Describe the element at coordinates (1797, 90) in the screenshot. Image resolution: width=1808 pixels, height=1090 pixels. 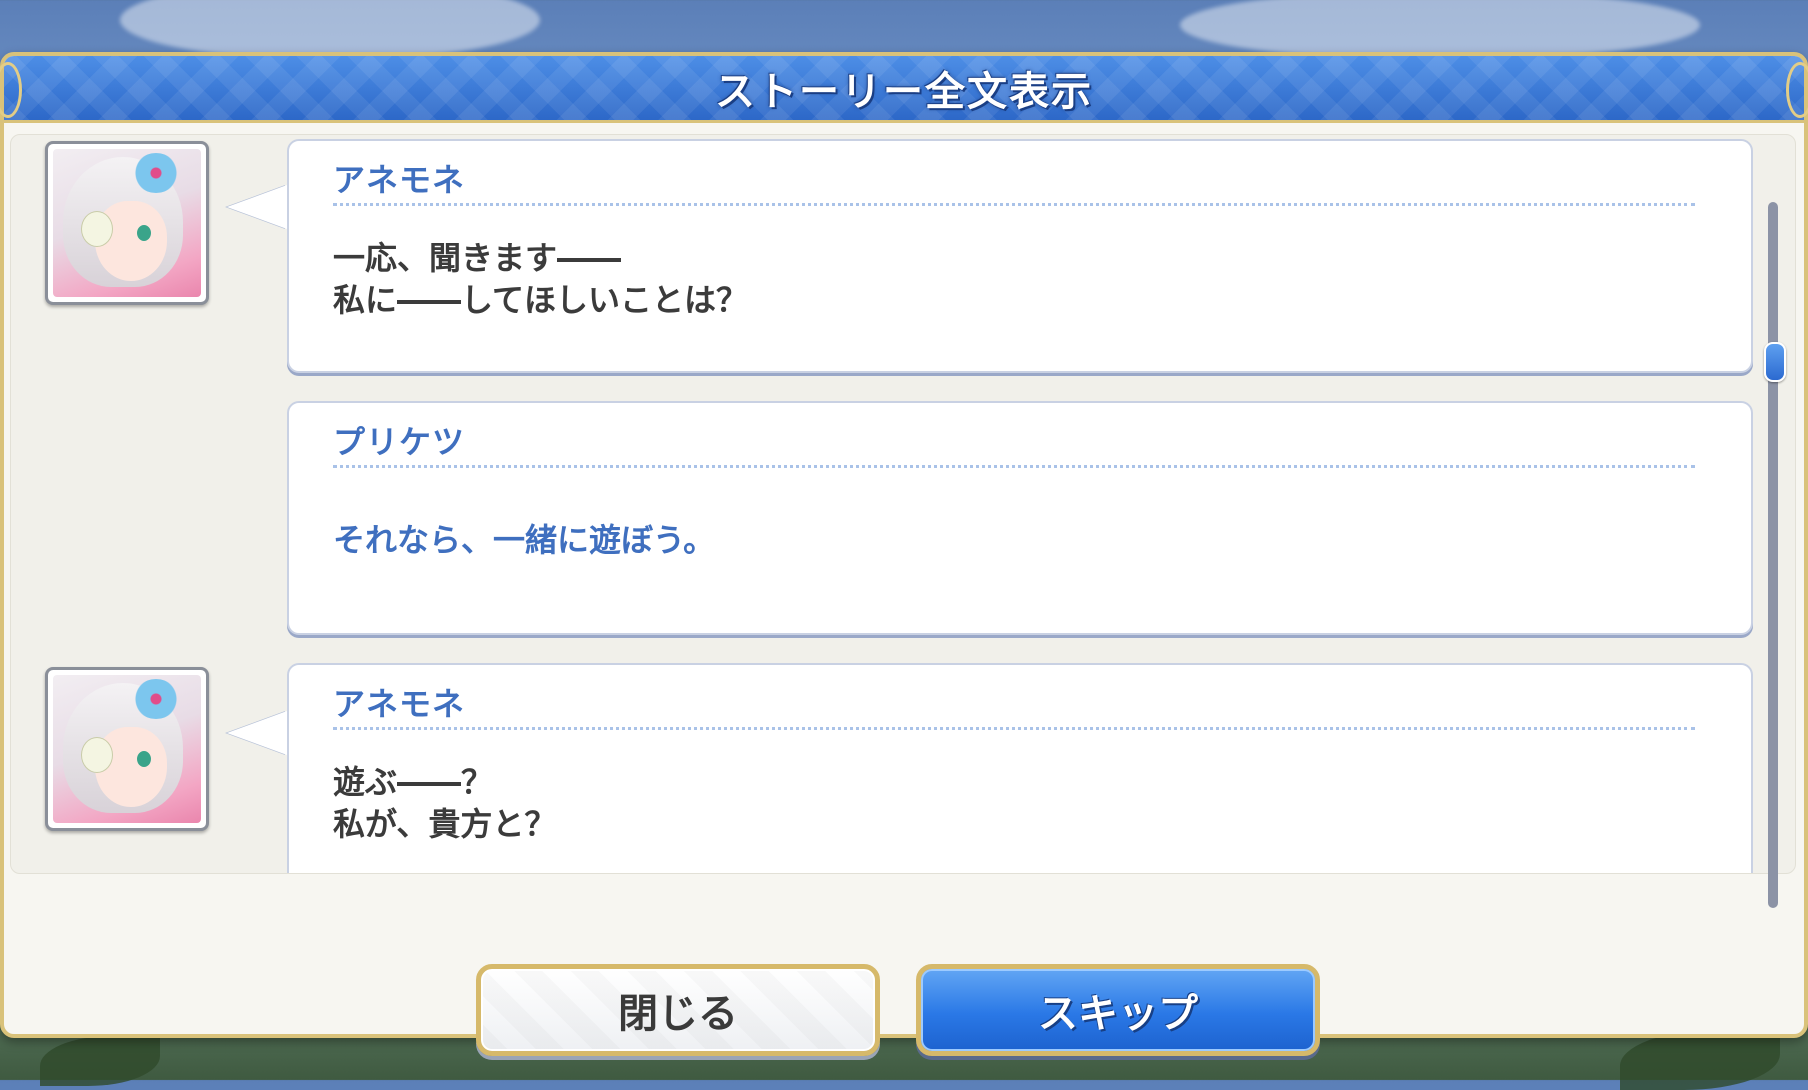
I see `corner-ornament-right` at that location.